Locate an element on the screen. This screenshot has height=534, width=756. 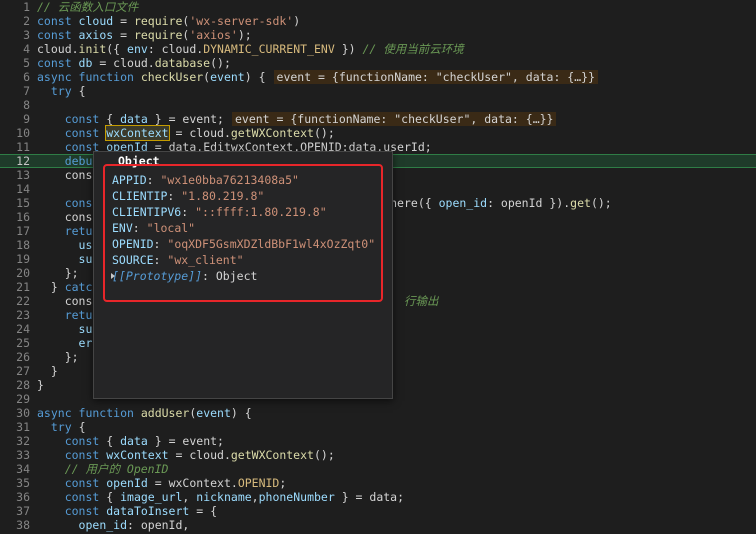
code-line: 34 // 用户的 OpenID is located at coordinates (378, 469).